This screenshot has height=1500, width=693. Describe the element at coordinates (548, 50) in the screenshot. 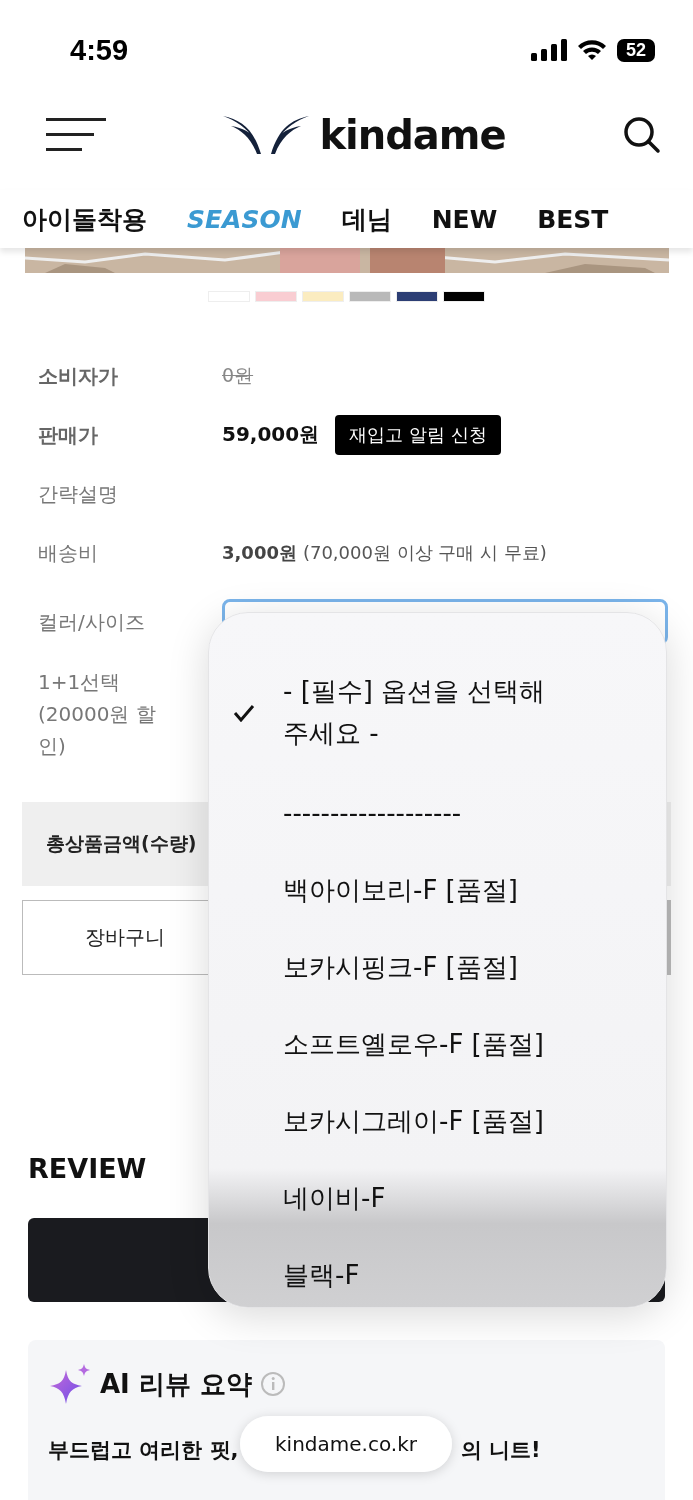

I see `signal-icon` at that location.